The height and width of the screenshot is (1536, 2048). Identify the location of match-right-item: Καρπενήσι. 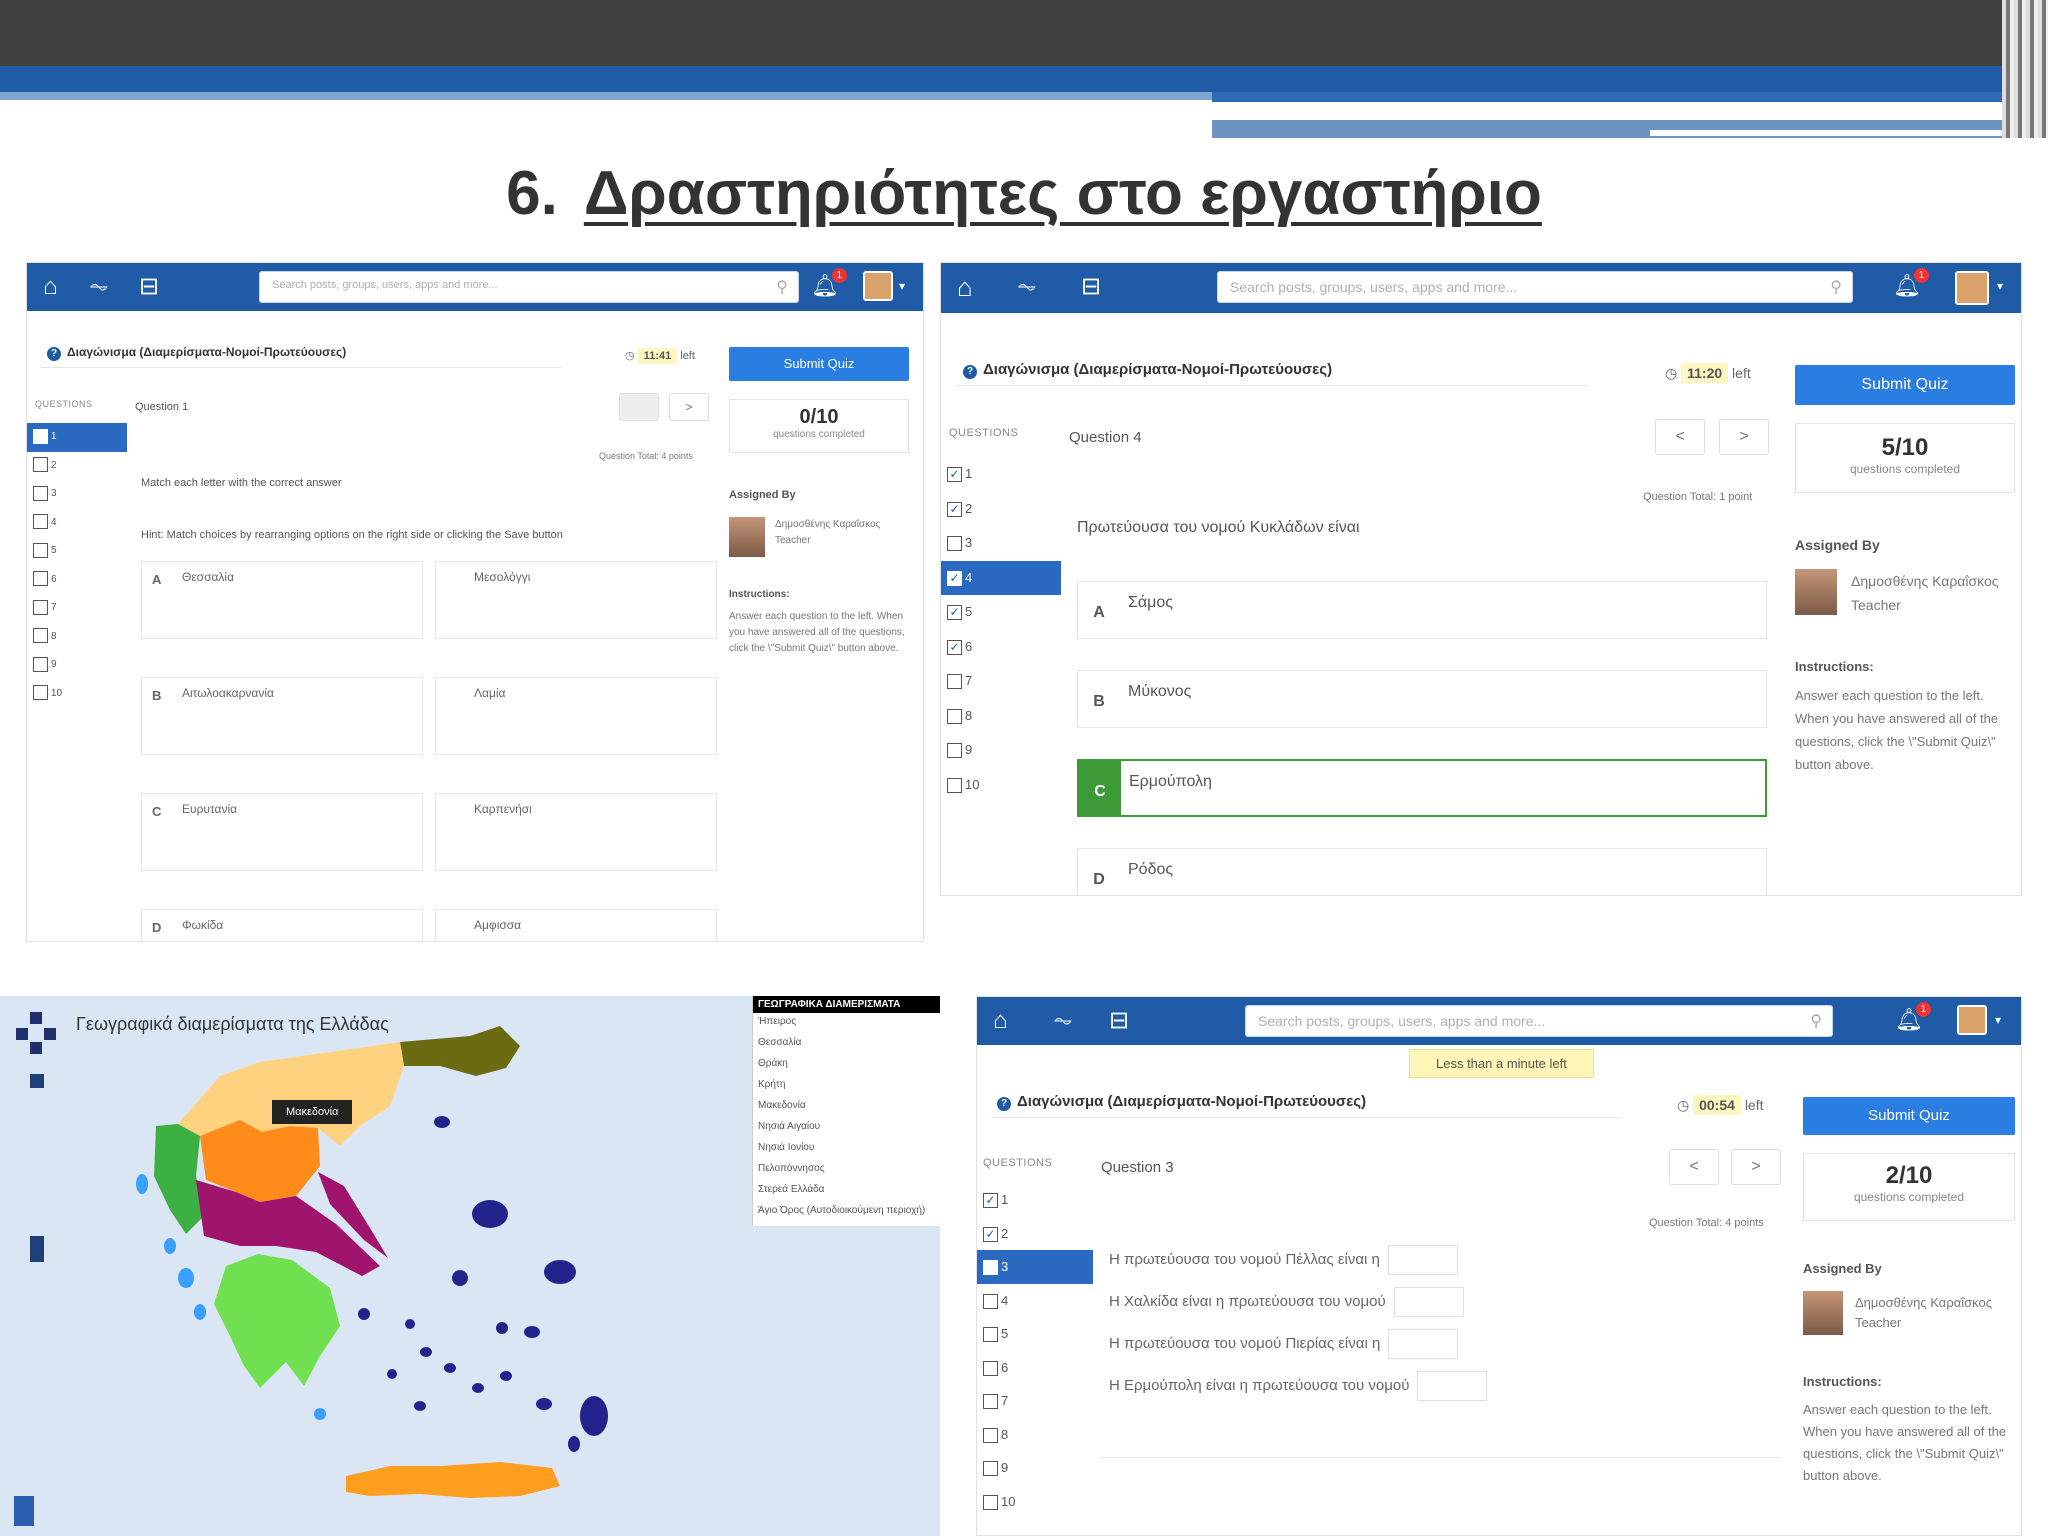
(576, 832).